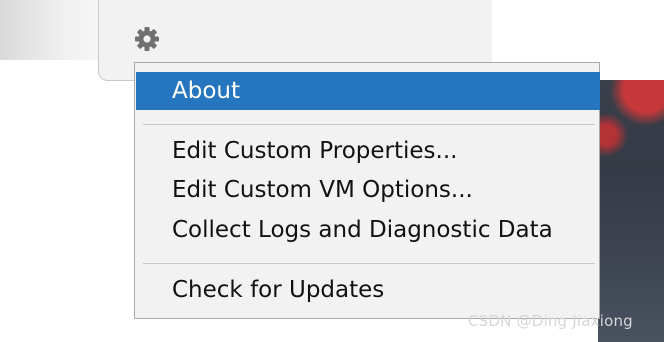 This screenshot has width=664, height=342. I want to click on gear-icon, so click(147, 39).